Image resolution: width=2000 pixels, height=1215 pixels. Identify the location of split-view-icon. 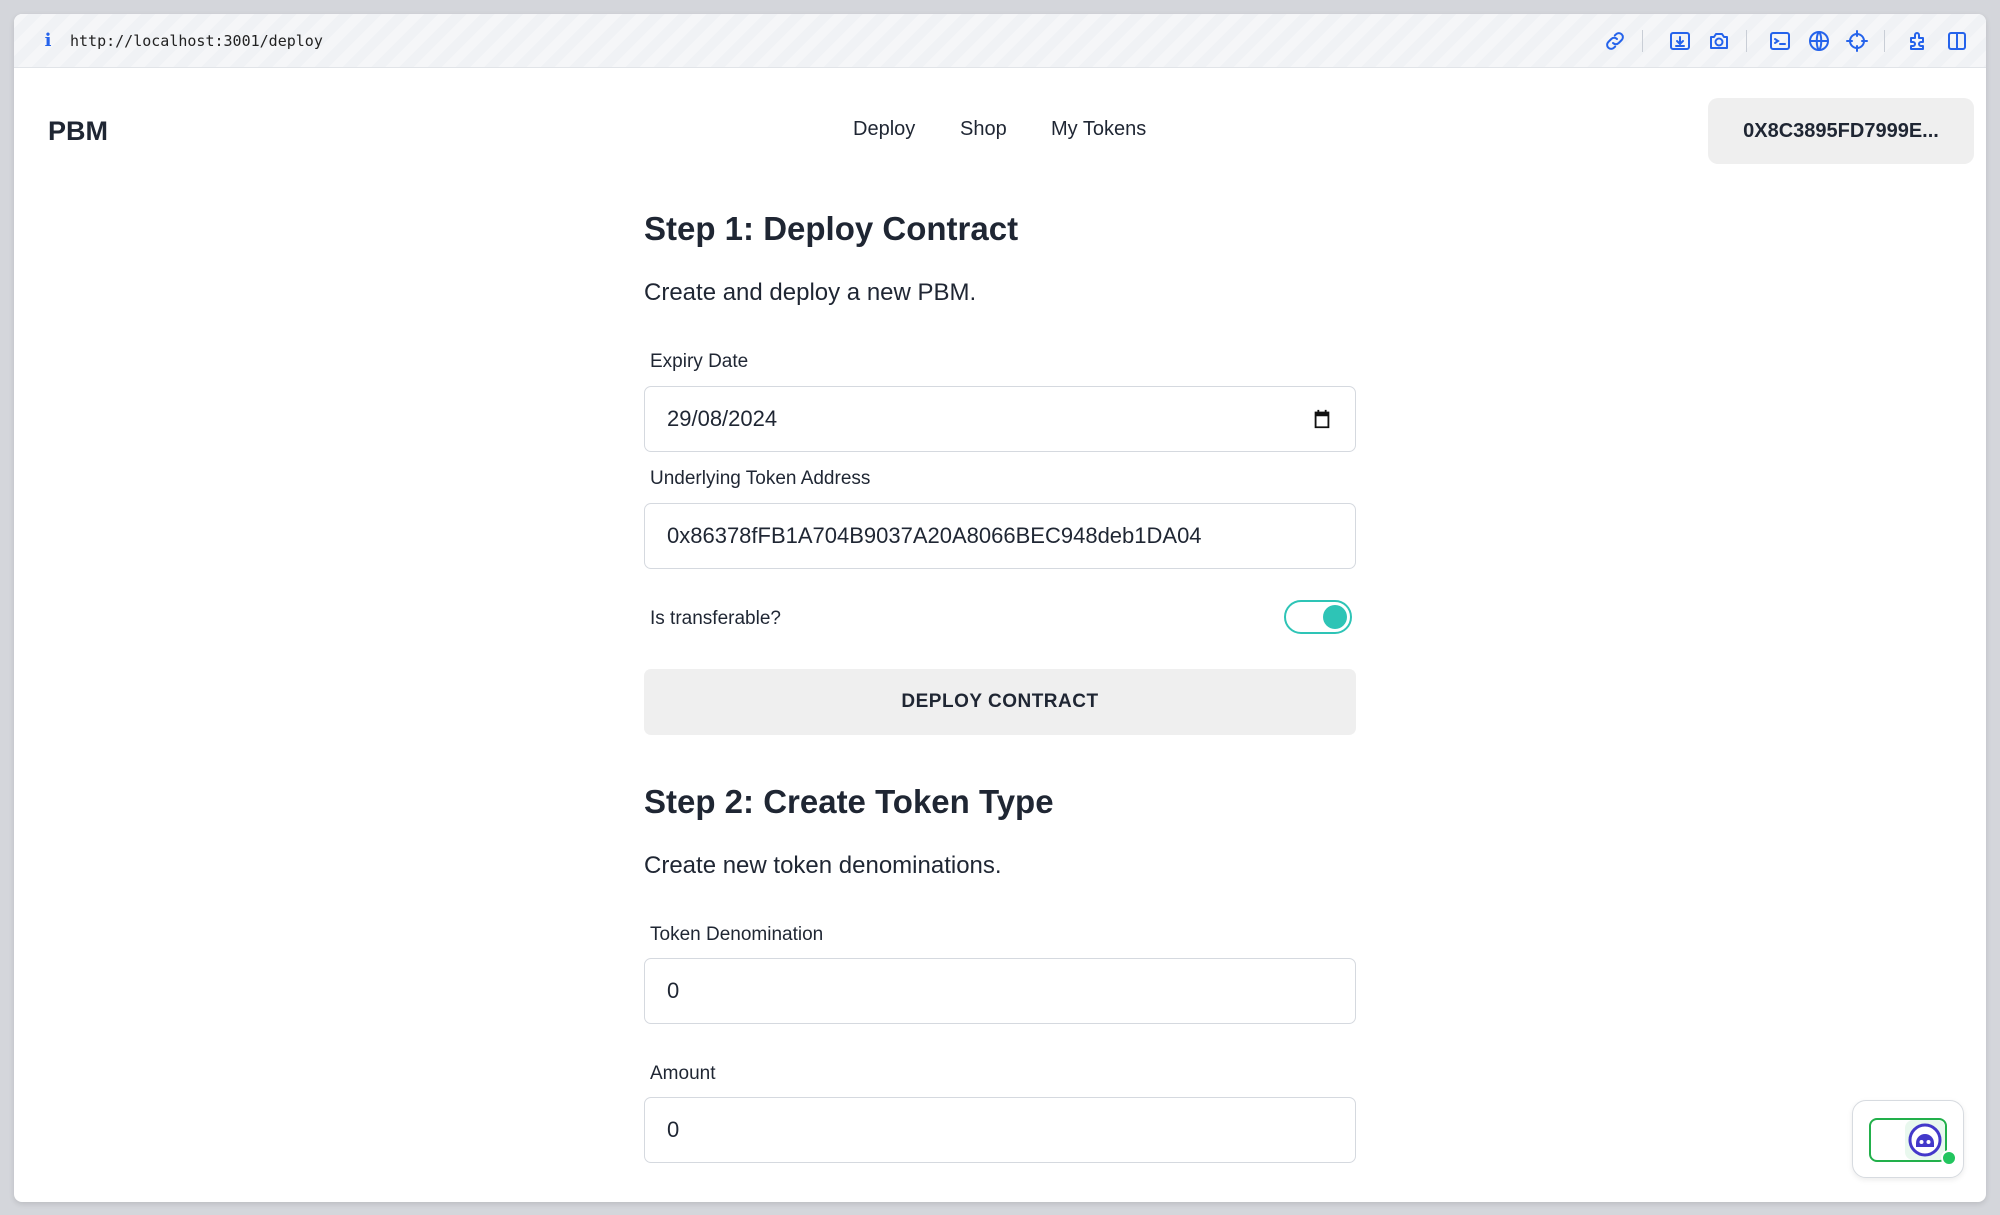
(1957, 41).